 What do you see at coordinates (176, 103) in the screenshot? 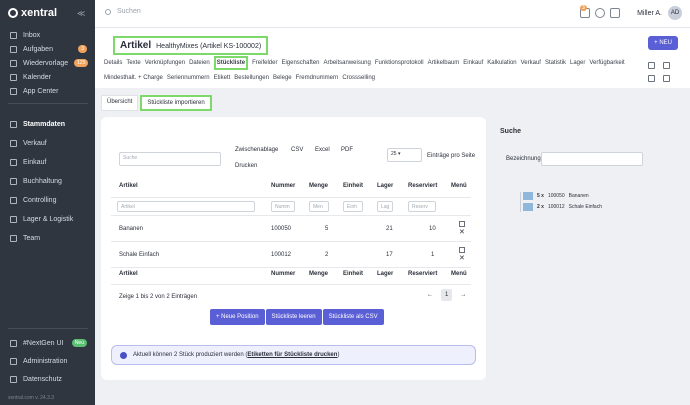
I see `subtab-import: Stückliste importieren` at bounding box center [176, 103].